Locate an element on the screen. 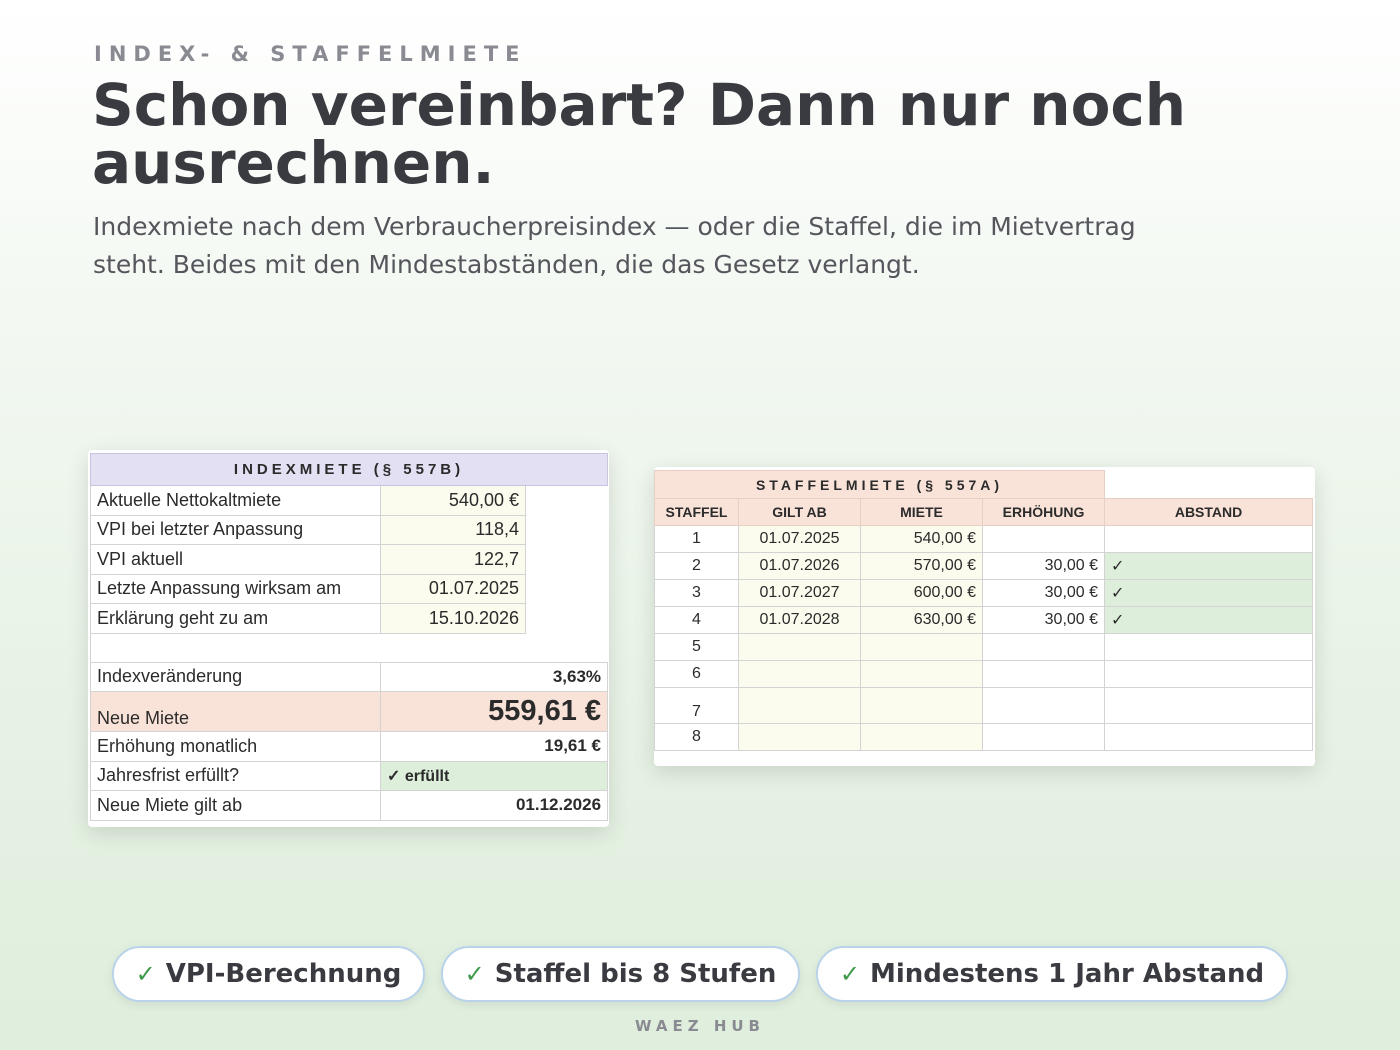 Image resolution: width=1400 pixels, height=1050 pixels. staffel-date-cell: 01.07.2025 is located at coordinates (799, 539).